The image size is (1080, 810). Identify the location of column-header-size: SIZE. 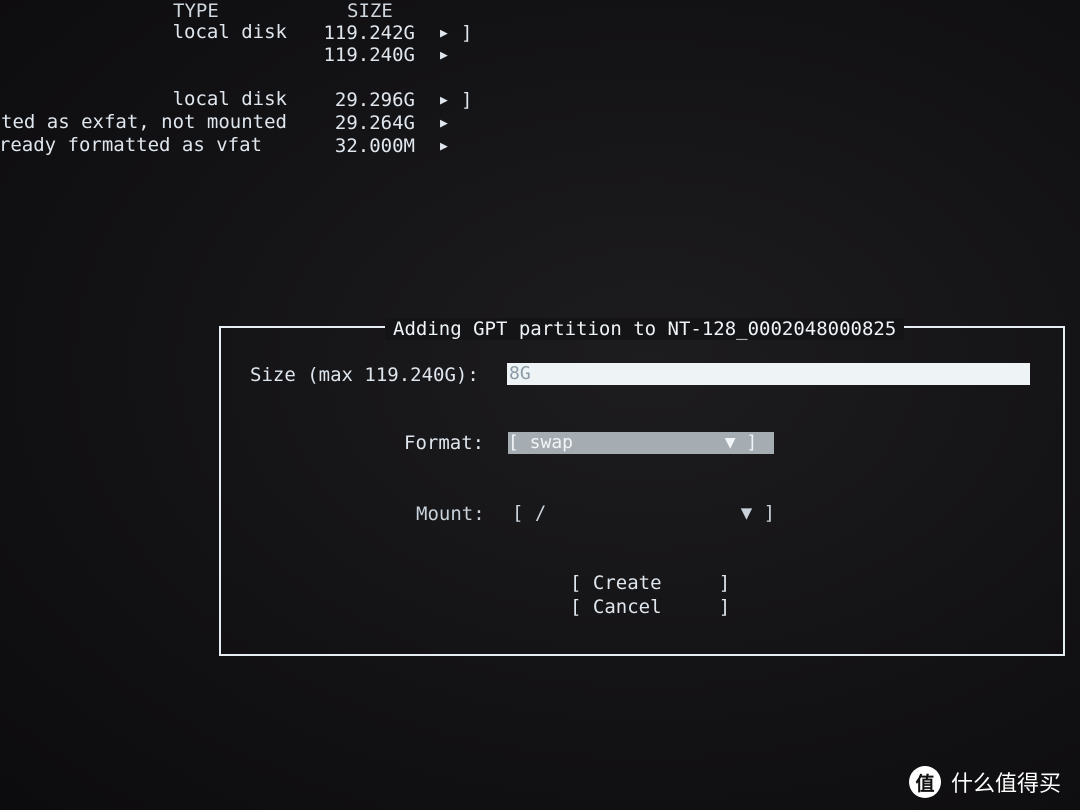
(370, 11).